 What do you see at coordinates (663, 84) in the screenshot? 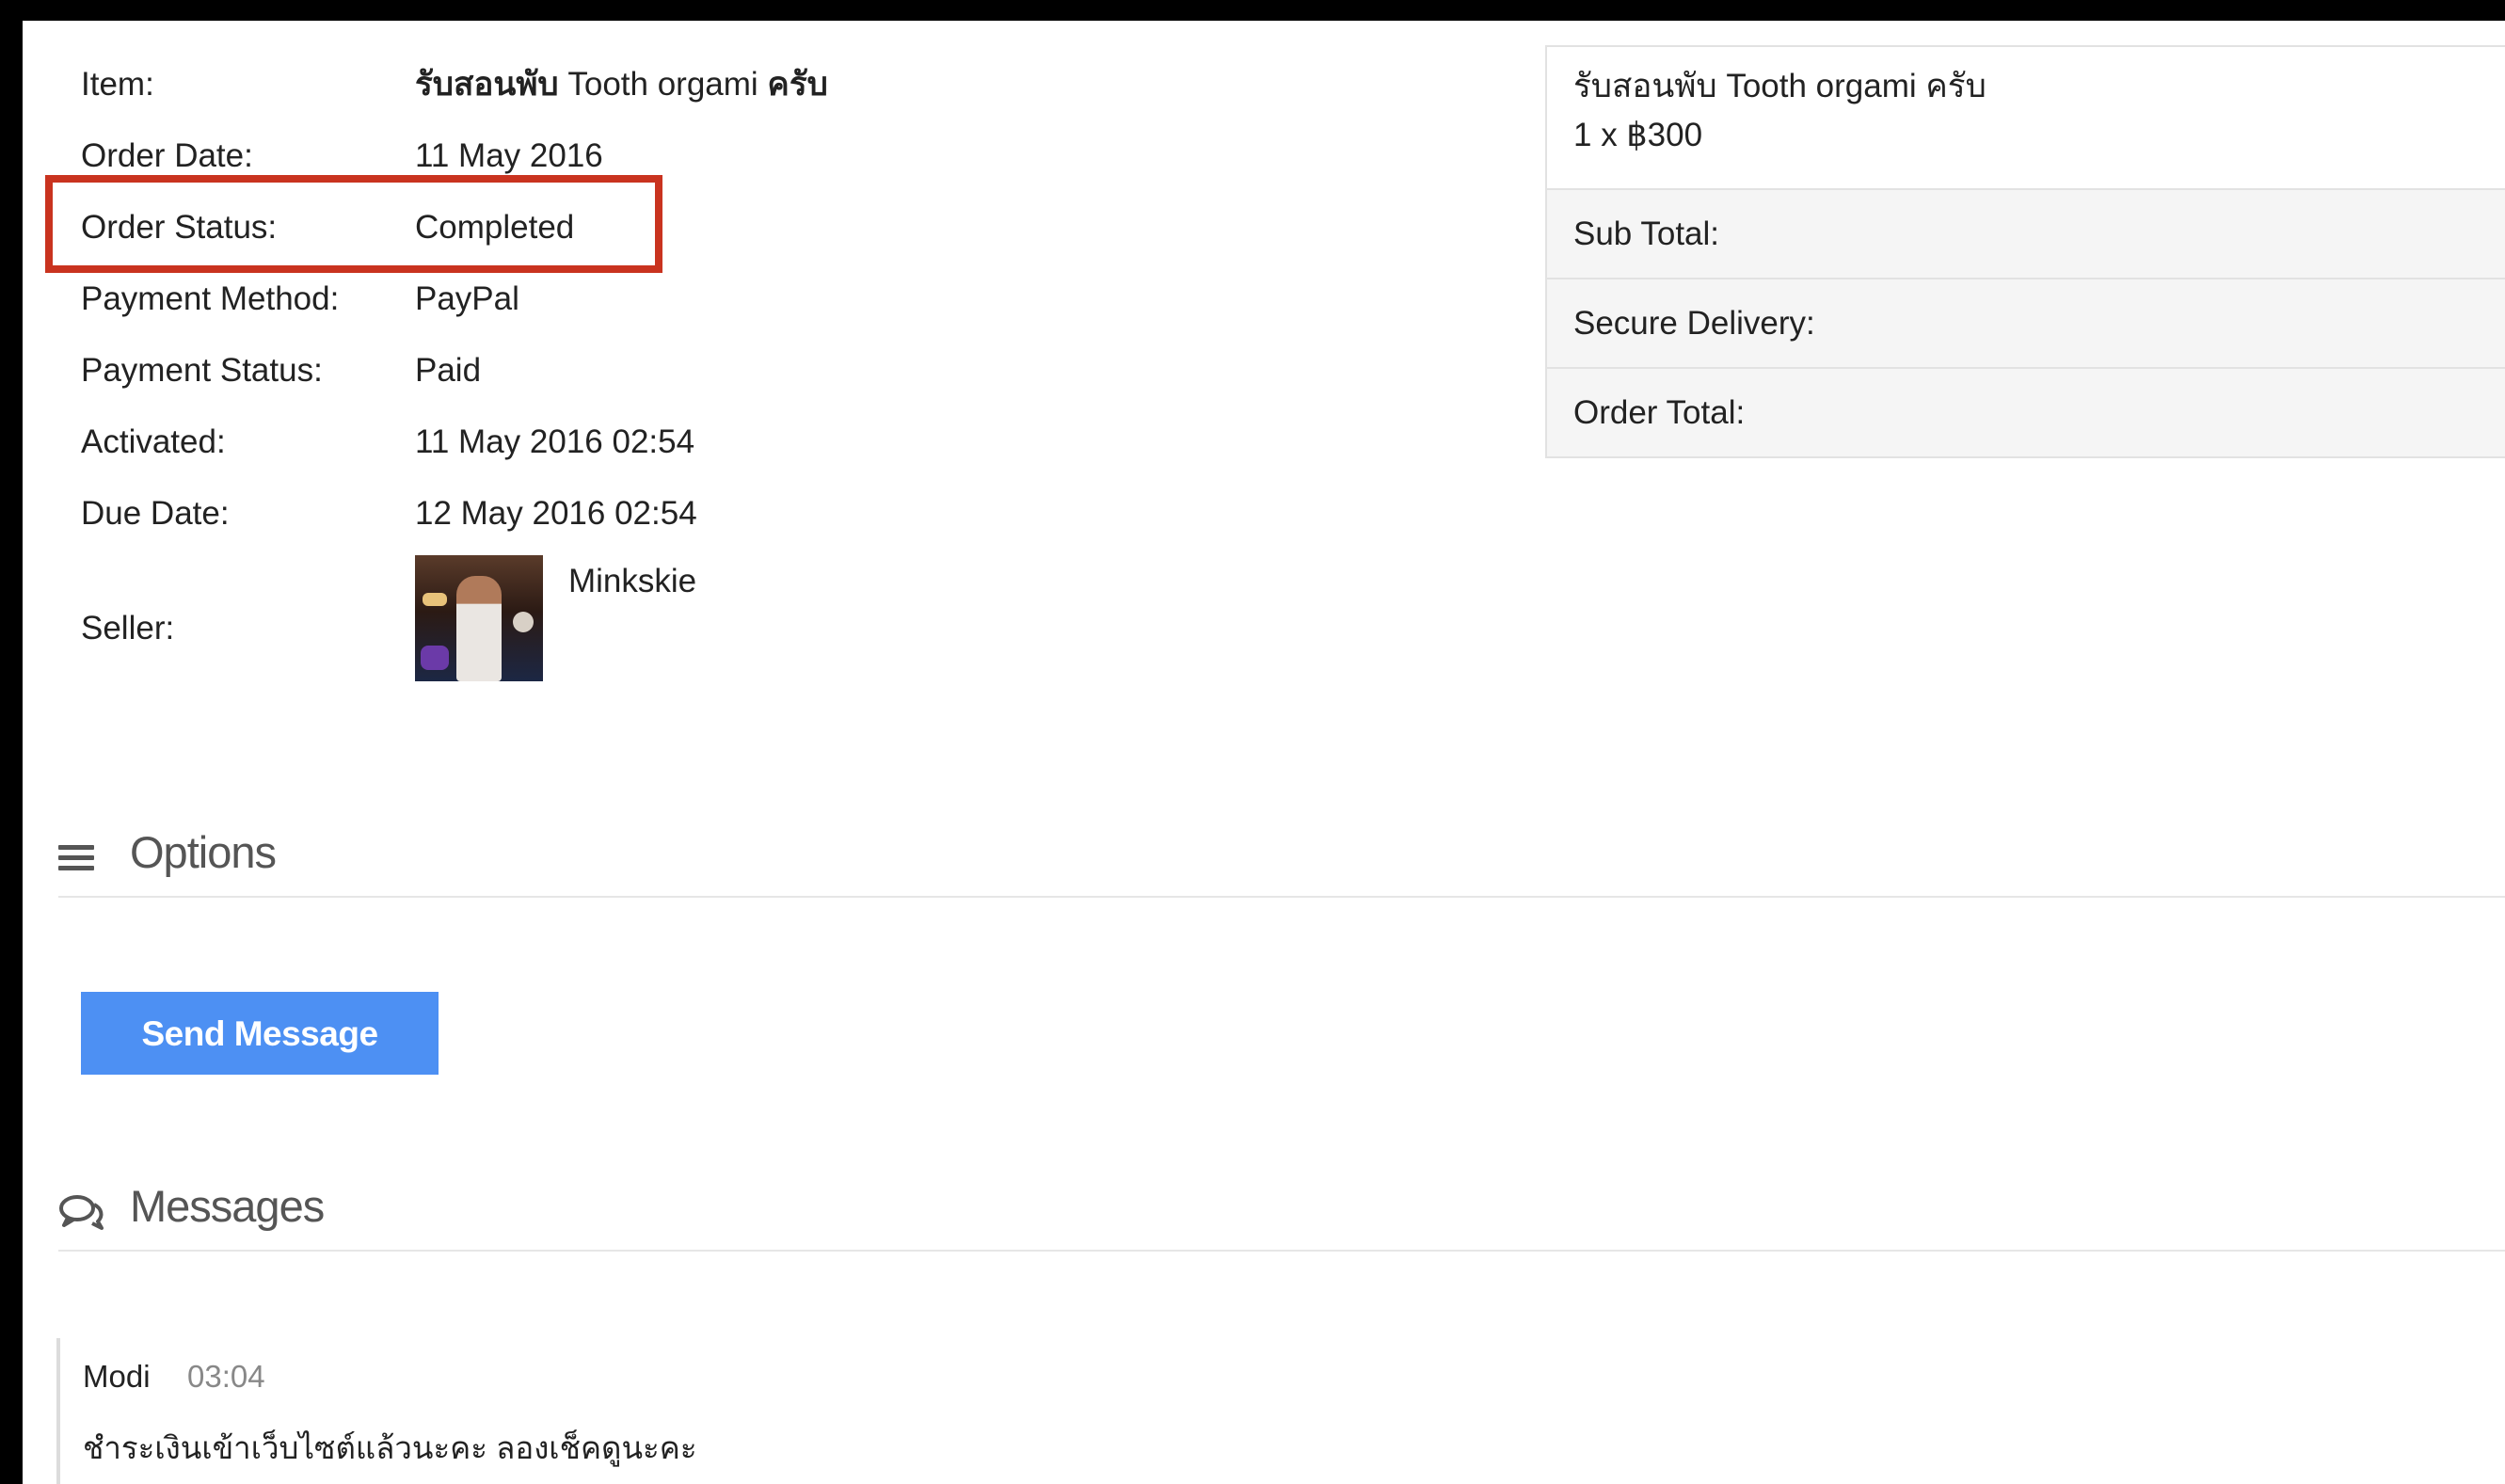
I see `item-value-middle: Tooth orgami` at bounding box center [663, 84].